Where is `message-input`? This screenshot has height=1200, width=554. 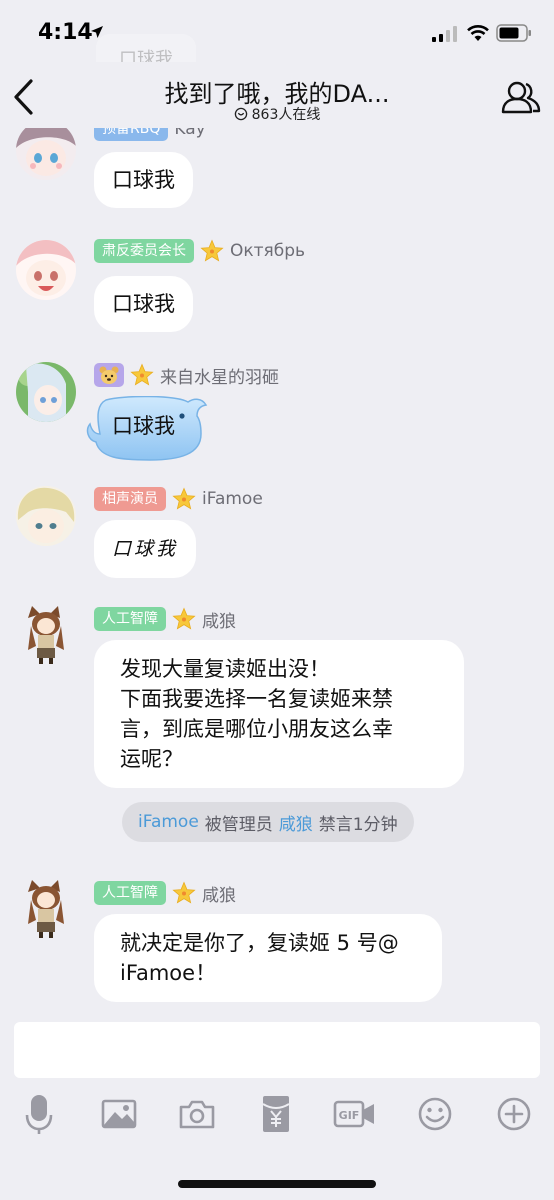 message-input is located at coordinates (277, 1050).